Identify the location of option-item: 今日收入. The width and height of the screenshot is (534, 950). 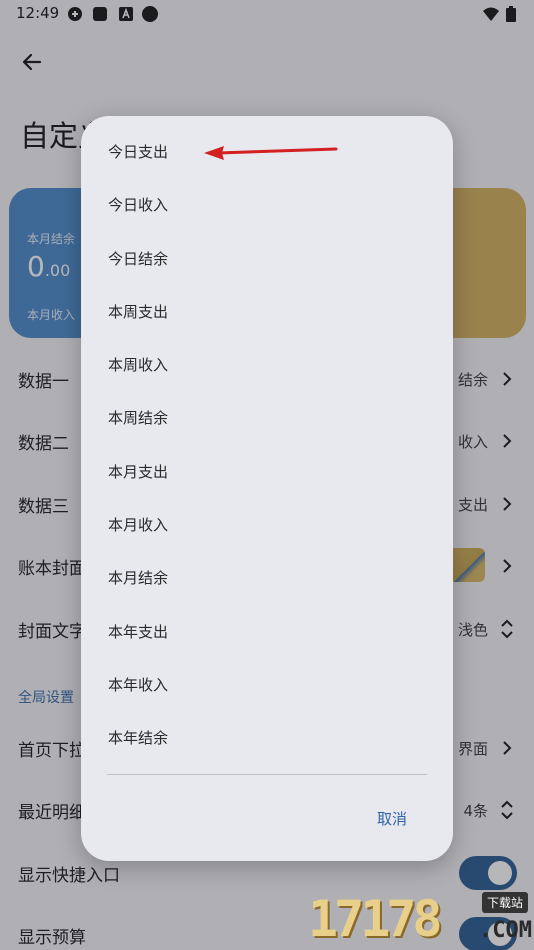
(267, 205).